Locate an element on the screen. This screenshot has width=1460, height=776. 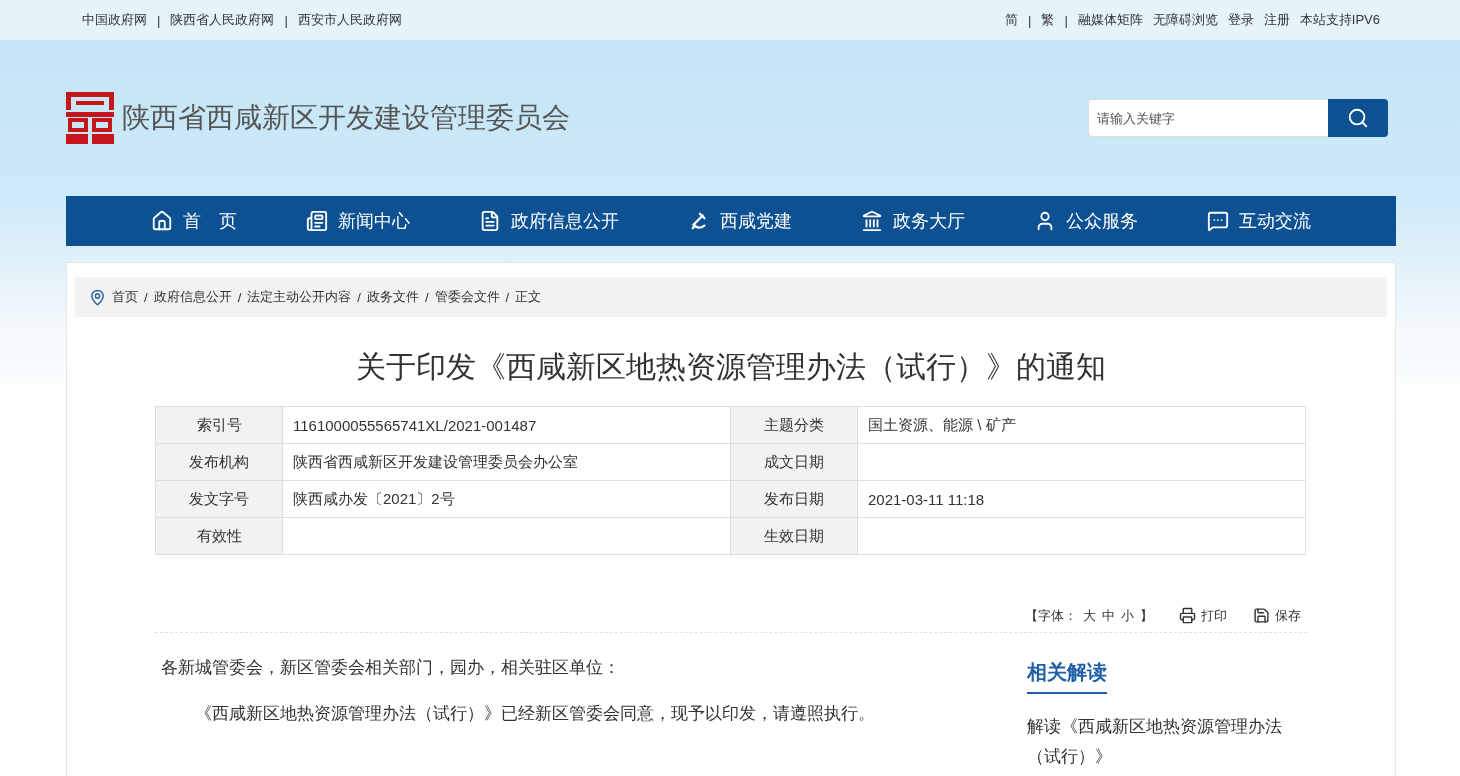
bracket: 】 is located at coordinates (1146, 615).